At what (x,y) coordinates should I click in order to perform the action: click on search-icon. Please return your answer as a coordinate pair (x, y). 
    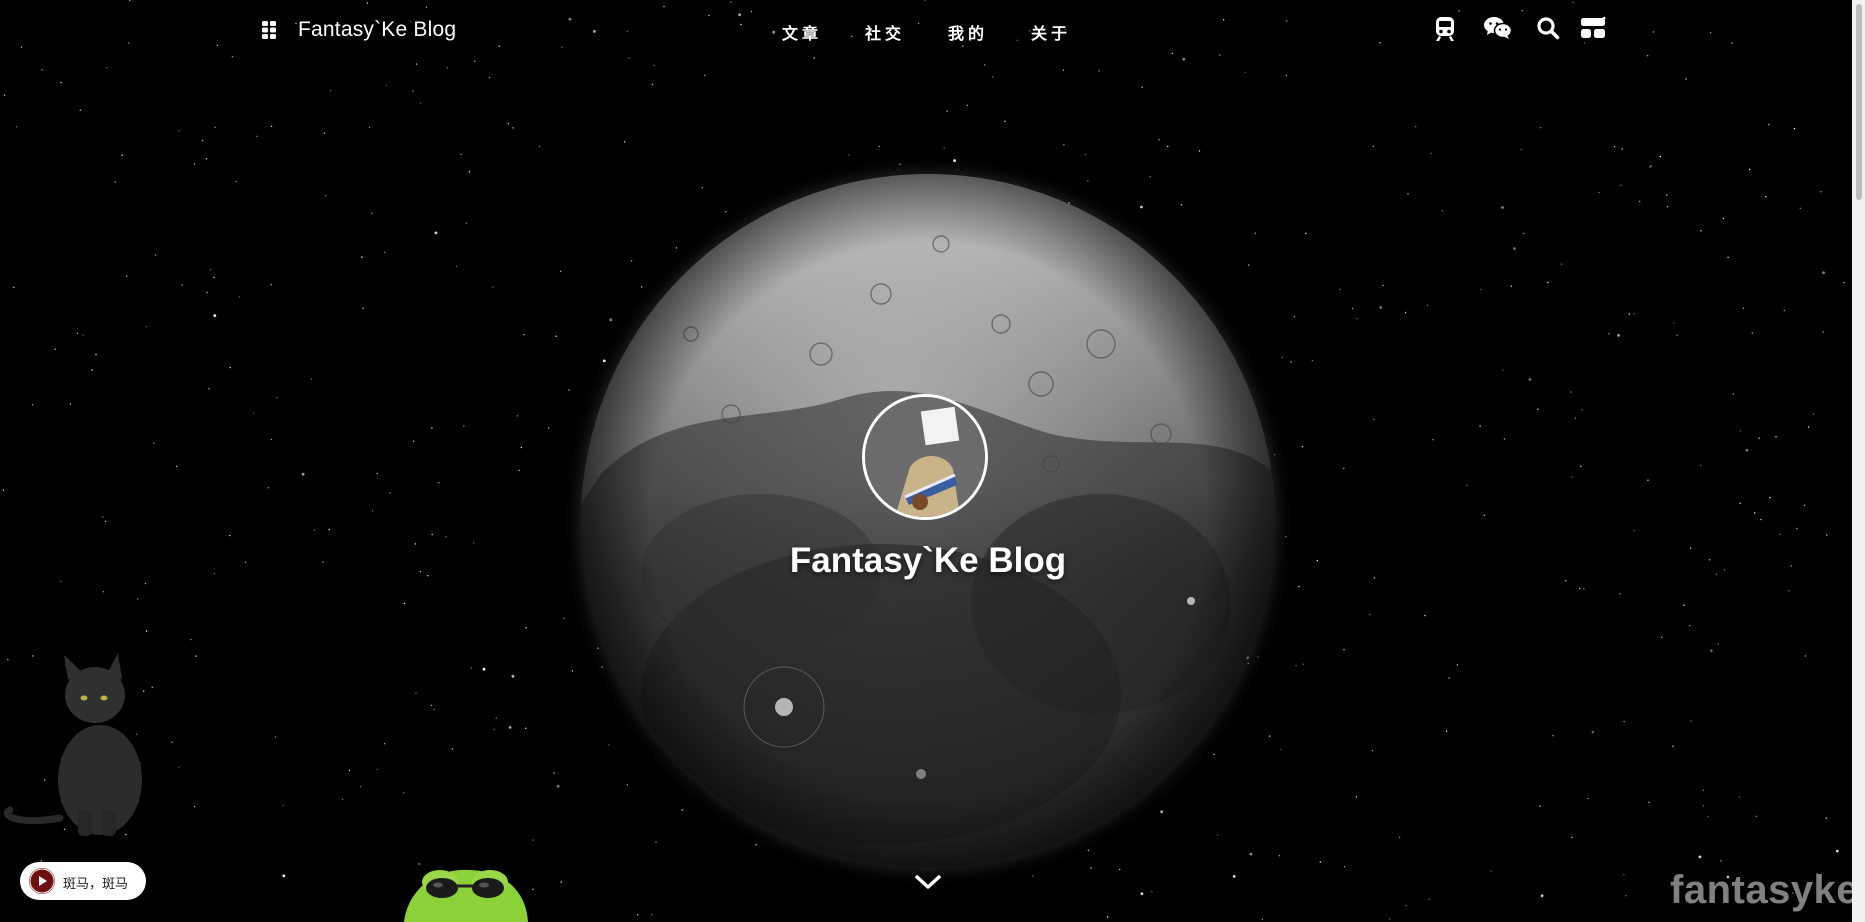
    Looking at the image, I should click on (1549, 30).